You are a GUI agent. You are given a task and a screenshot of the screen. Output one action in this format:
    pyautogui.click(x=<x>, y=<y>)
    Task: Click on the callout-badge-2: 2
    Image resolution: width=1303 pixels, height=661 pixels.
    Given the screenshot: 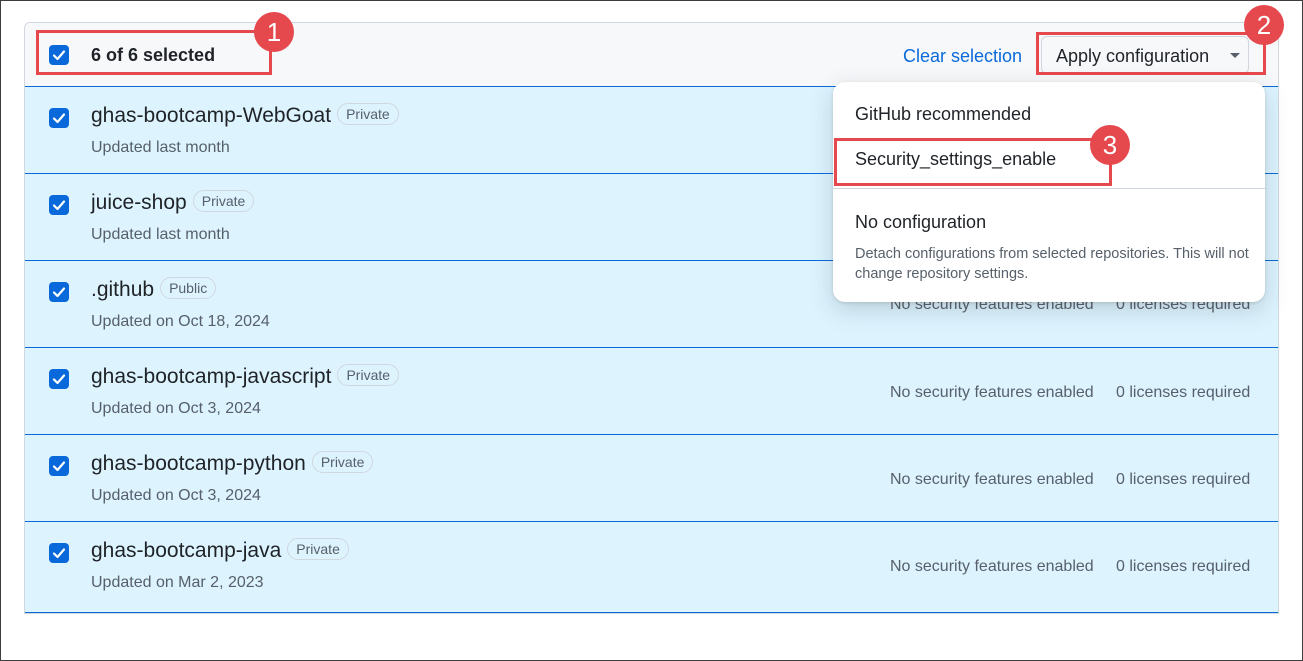 What is the action you would take?
    pyautogui.click(x=1264, y=25)
    